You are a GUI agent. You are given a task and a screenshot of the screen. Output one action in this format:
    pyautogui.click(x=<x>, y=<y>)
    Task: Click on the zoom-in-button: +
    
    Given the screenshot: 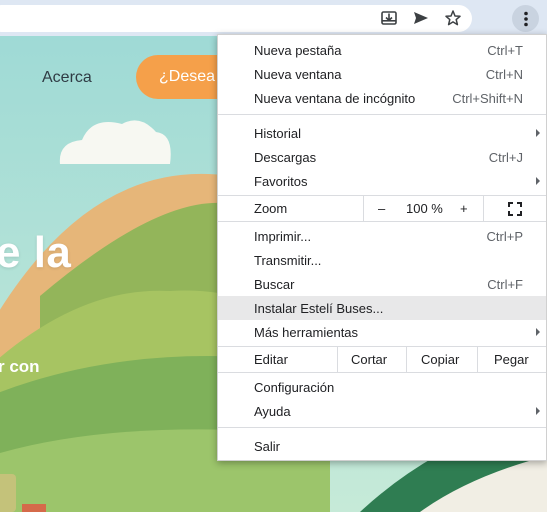 What is the action you would take?
    pyautogui.click(x=464, y=208)
    